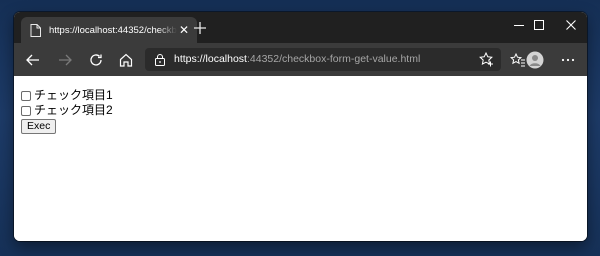 The width and height of the screenshot is (600, 256). I want to click on exec-button: Exec, so click(39, 126).